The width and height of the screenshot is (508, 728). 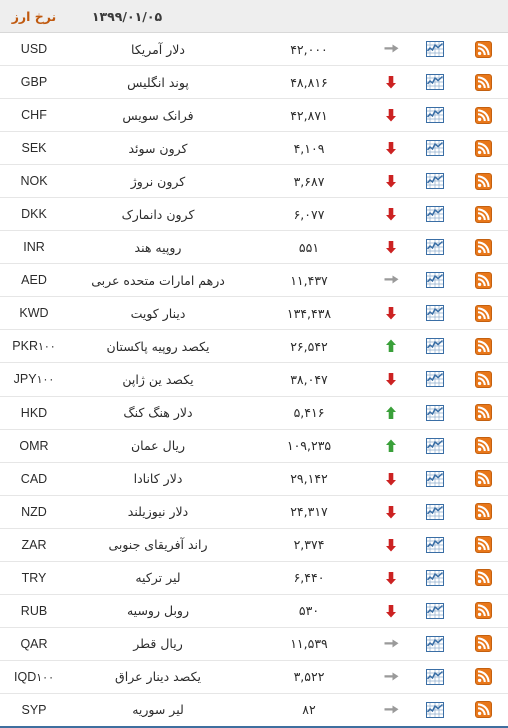 What do you see at coordinates (309, 214) in the screenshot?
I see `currency-price: ۶,۰۷۷` at bounding box center [309, 214].